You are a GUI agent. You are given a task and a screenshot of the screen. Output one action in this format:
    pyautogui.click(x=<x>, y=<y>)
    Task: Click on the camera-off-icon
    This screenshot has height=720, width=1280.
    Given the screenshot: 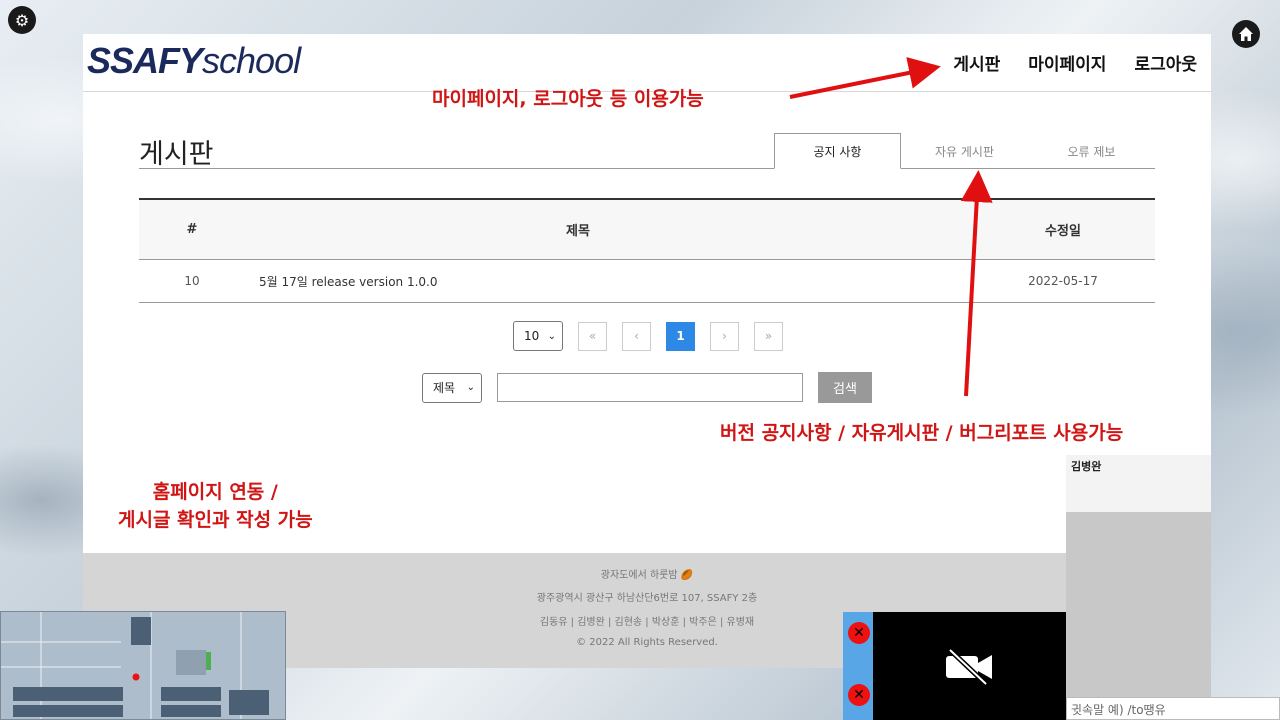 What is the action you would take?
    pyautogui.click(x=968, y=667)
    